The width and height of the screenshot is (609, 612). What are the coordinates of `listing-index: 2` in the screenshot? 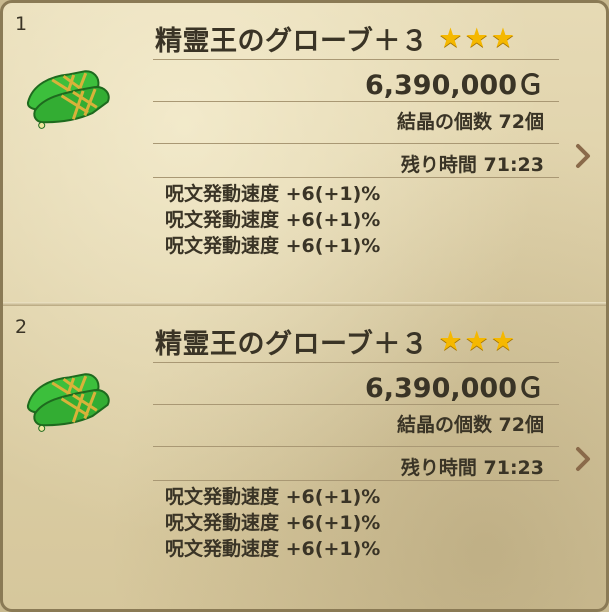 It's located at (21, 327).